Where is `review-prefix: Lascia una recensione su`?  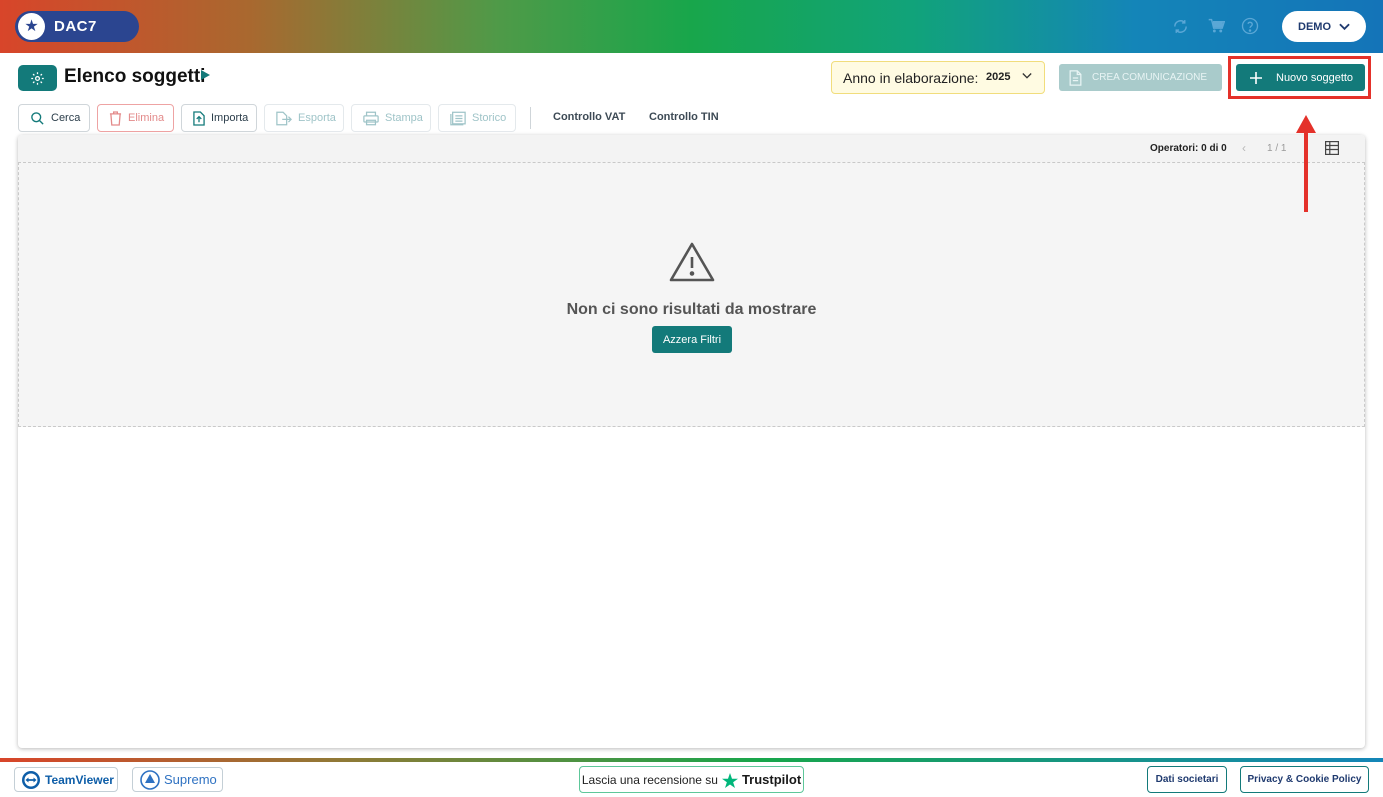
review-prefix: Lascia una recensione su is located at coordinates (649, 779).